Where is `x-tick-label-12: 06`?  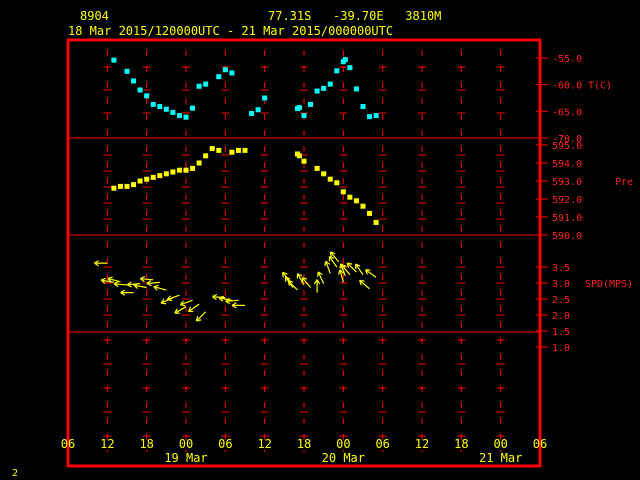
x-tick-label-12: 06 is located at coordinates (540, 444).